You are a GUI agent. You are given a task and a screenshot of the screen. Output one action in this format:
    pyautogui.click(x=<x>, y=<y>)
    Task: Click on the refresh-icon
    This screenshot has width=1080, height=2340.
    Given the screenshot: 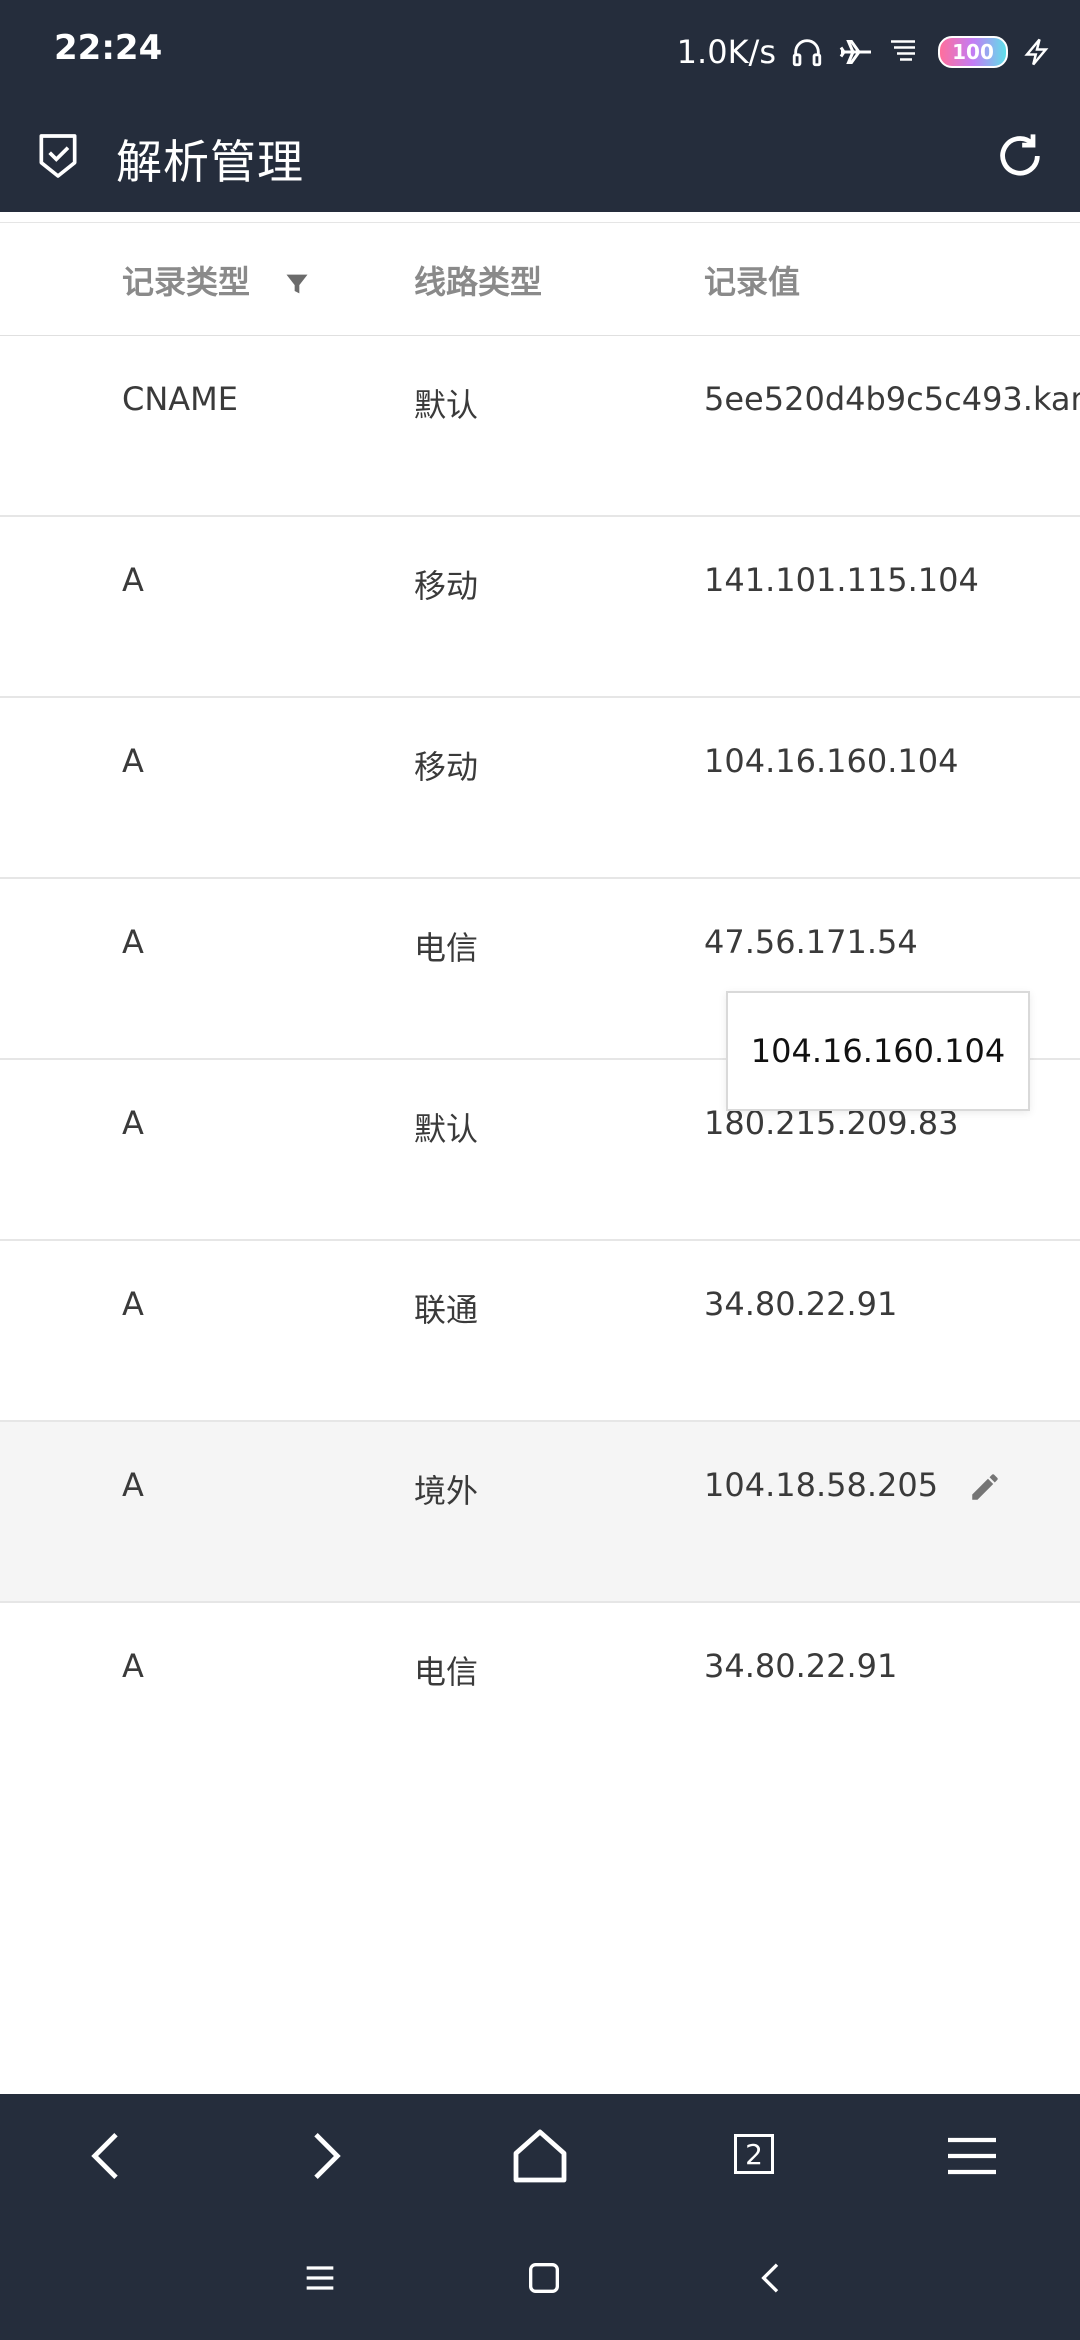 What is the action you would take?
    pyautogui.click(x=1020, y=156)
    